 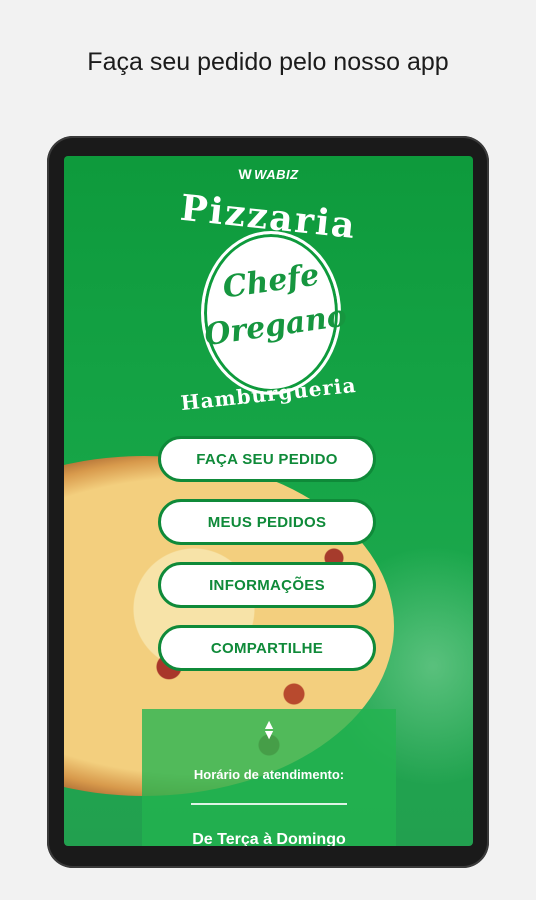 What do you see at coordinates (269, 838) in the screenshot?
I see `business-days: De Terça à Domingo` at bounding box center [269, 838].